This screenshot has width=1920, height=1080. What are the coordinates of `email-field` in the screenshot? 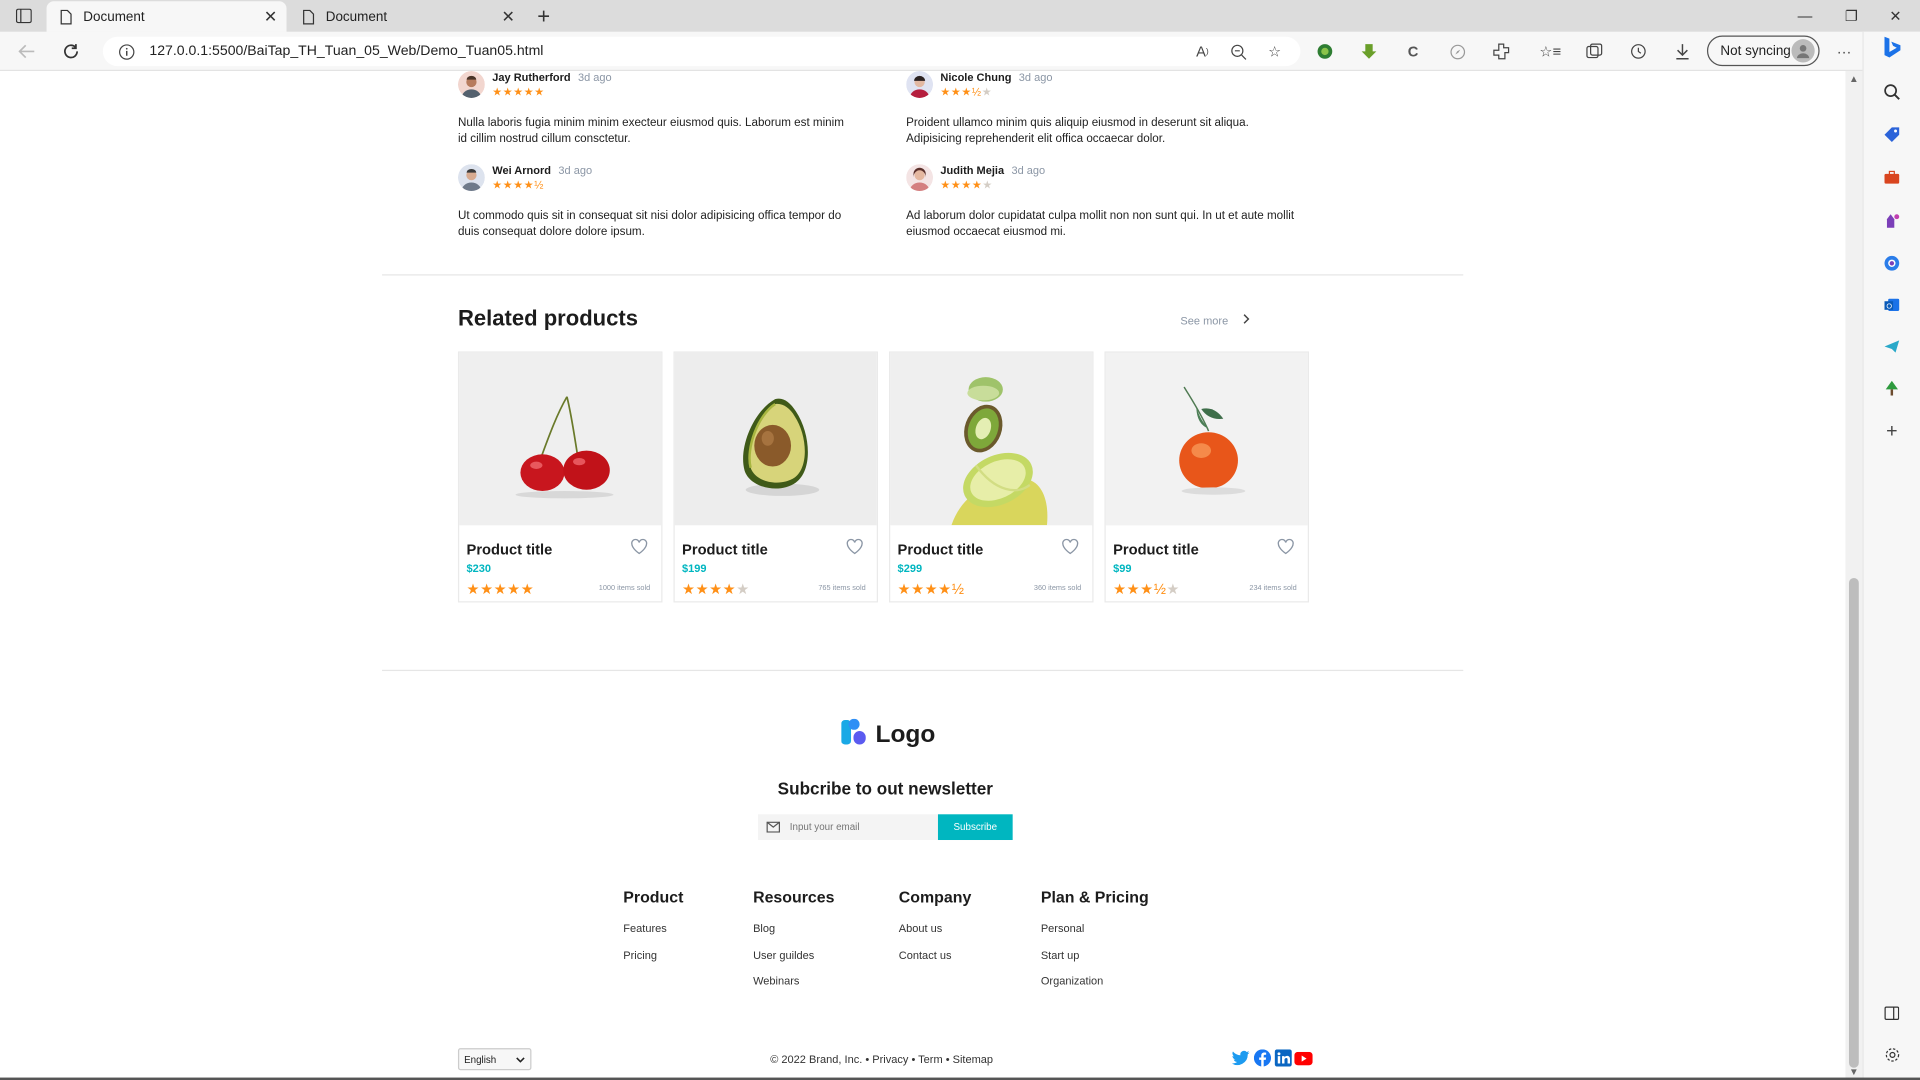 It's located at (847, 827).